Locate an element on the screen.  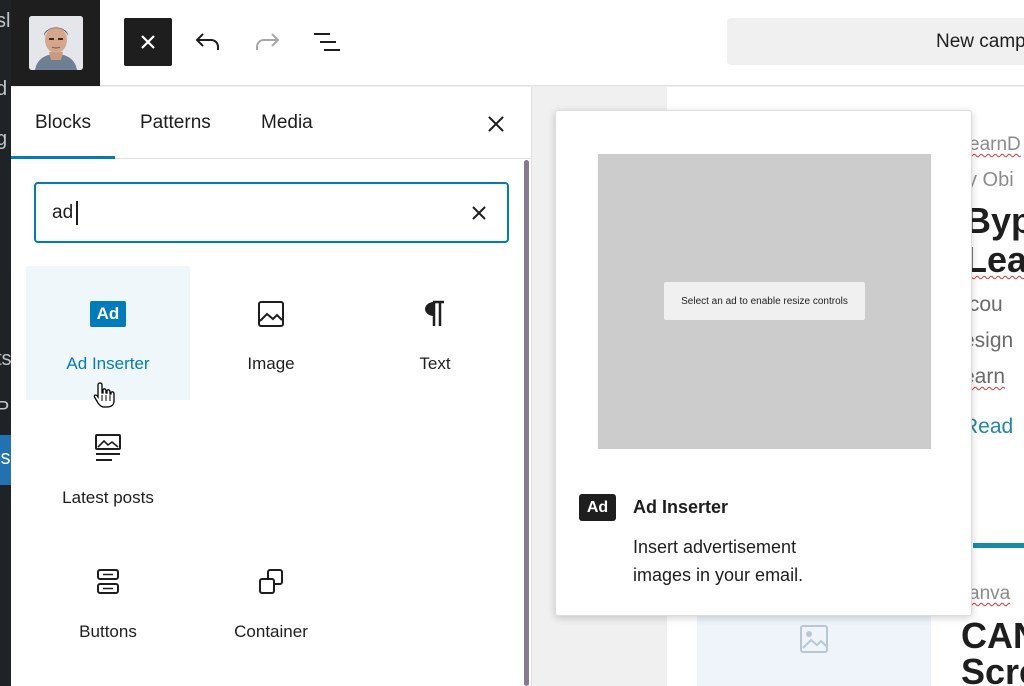
image-placeholder-icon is located at coordinates (814, 639).